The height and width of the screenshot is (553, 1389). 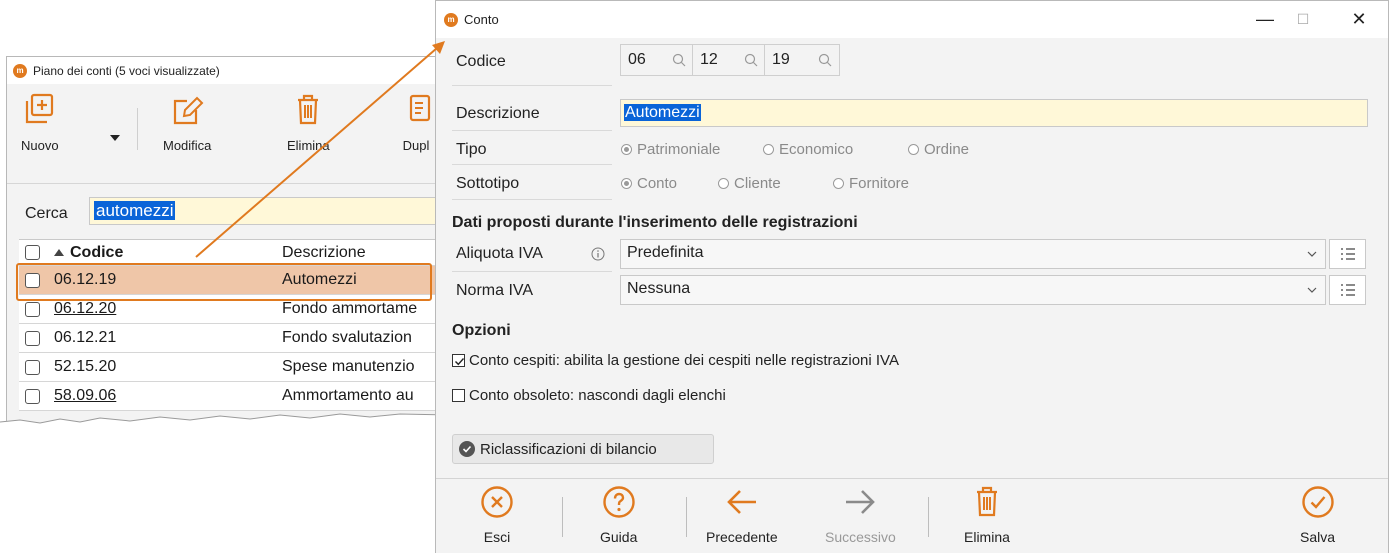 I want to click on next-label: Successivo, so click(x=860, y=537).